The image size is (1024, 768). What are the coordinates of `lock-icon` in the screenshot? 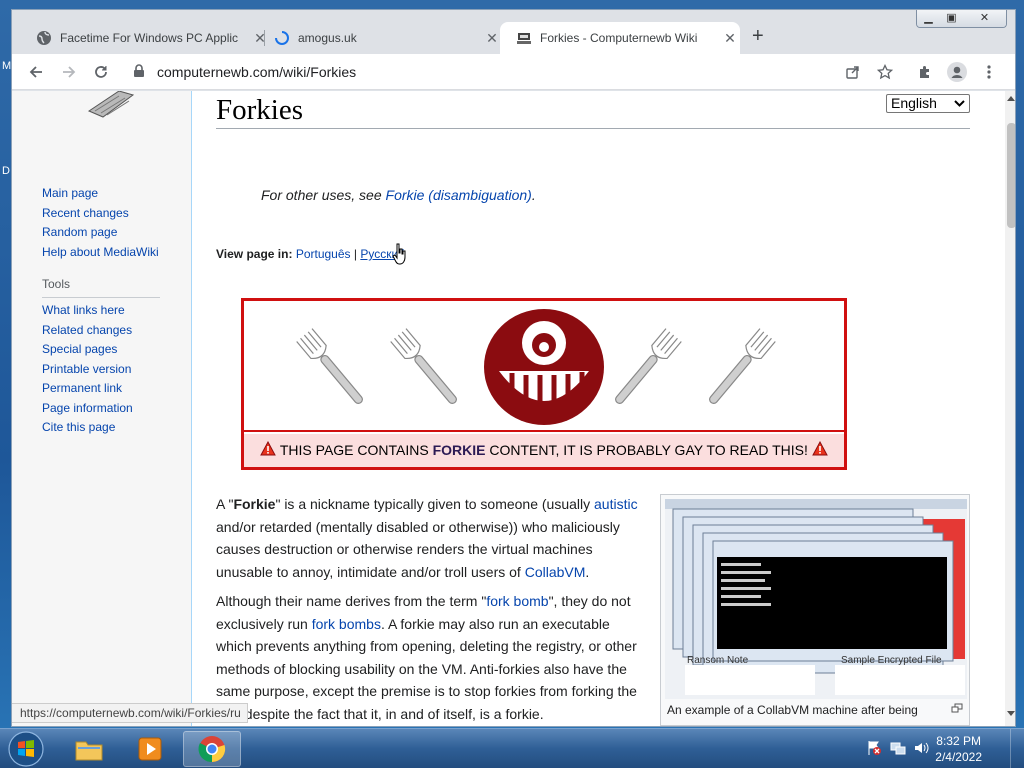 It's located at (139, 72).